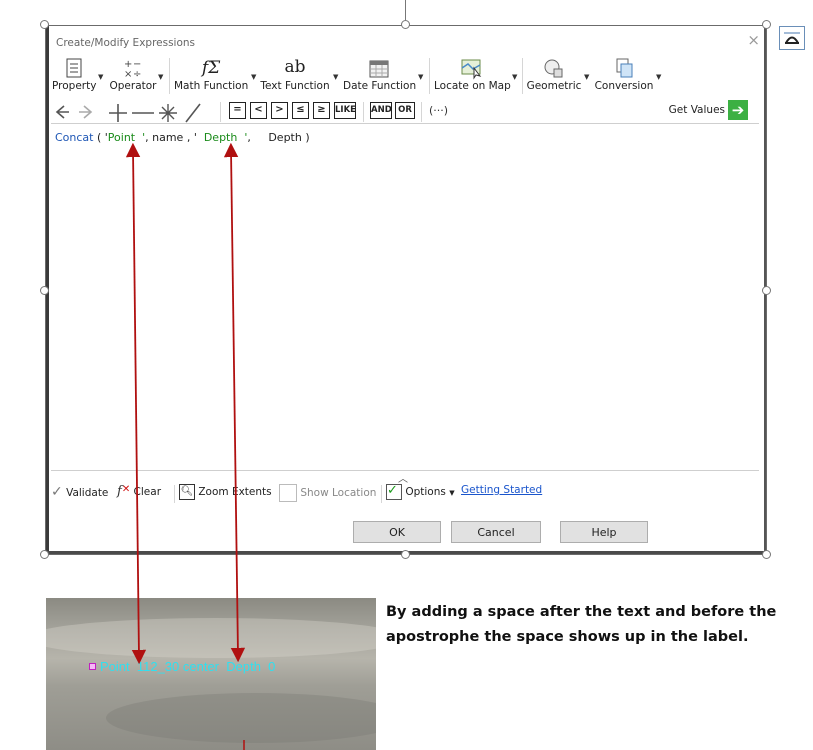  What do you see at coordinates (185, 446) in the screenshot?
I see `annotation-arrows` at bounding box center [185, 446].